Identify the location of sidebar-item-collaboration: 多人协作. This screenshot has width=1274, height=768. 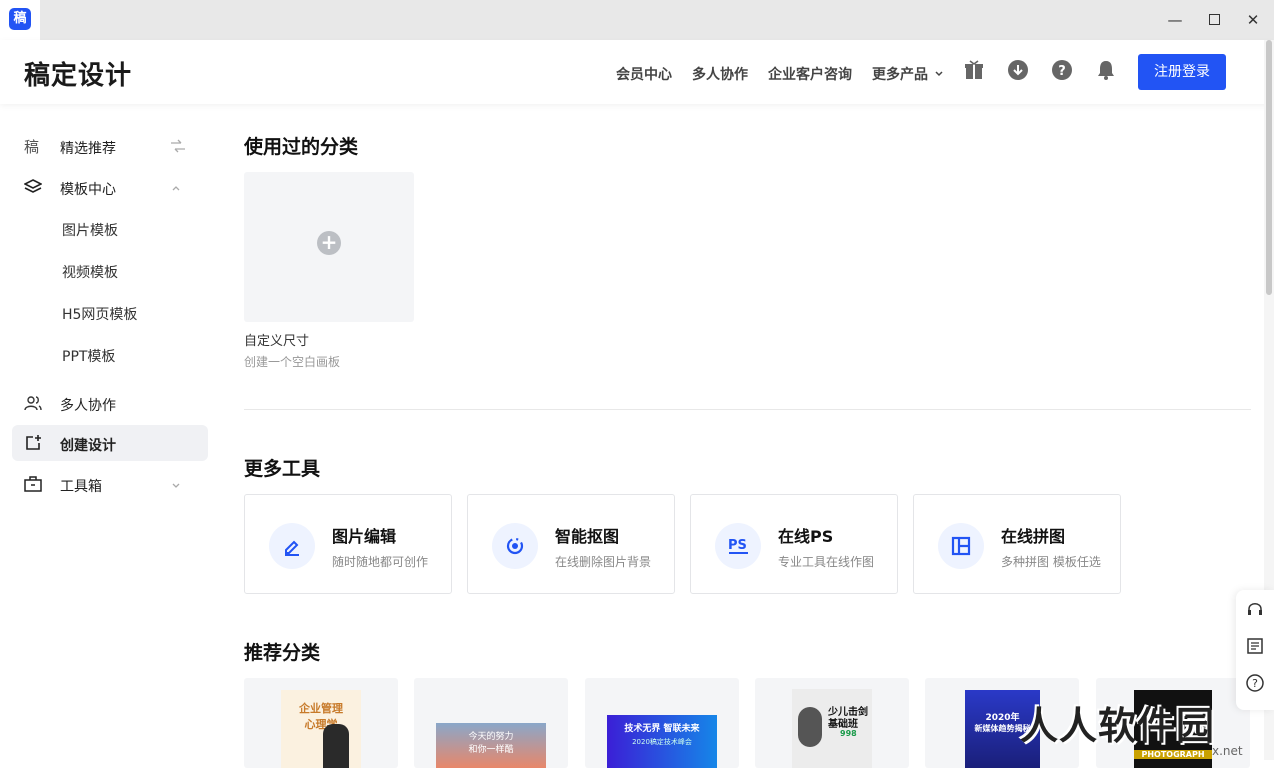
(110, 403).